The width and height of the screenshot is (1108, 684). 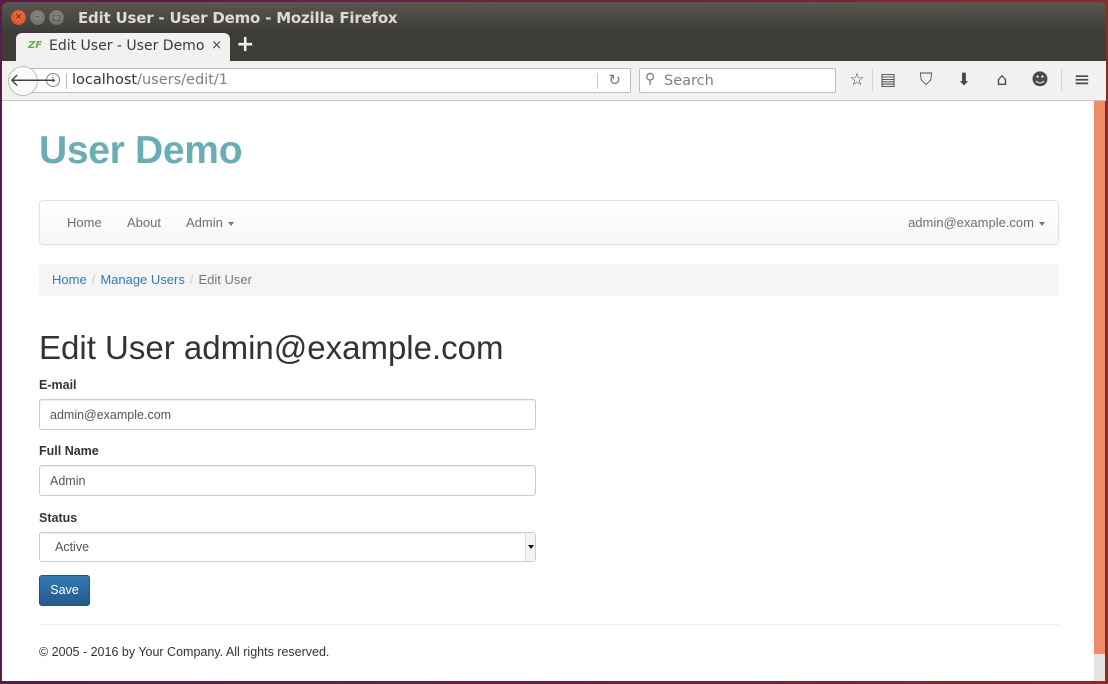 I want to click on window-maximize-button: □, so click(x=56, y=17).